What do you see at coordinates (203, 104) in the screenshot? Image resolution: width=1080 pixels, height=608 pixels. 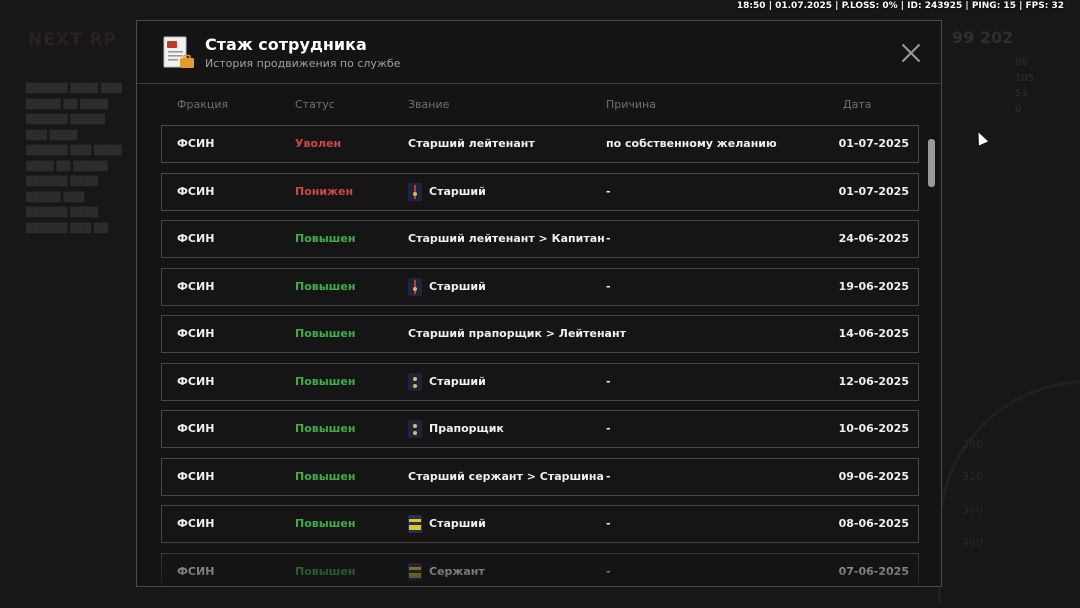 I see `column-header-faction: Фракция` at bounding box center [203, 104].